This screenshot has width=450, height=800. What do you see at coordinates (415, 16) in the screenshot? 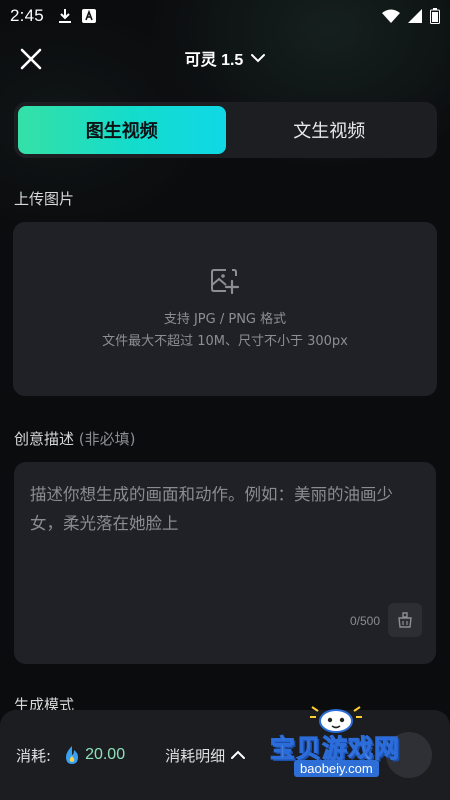
I see `signal-icon` at bounding box center [415, 16].